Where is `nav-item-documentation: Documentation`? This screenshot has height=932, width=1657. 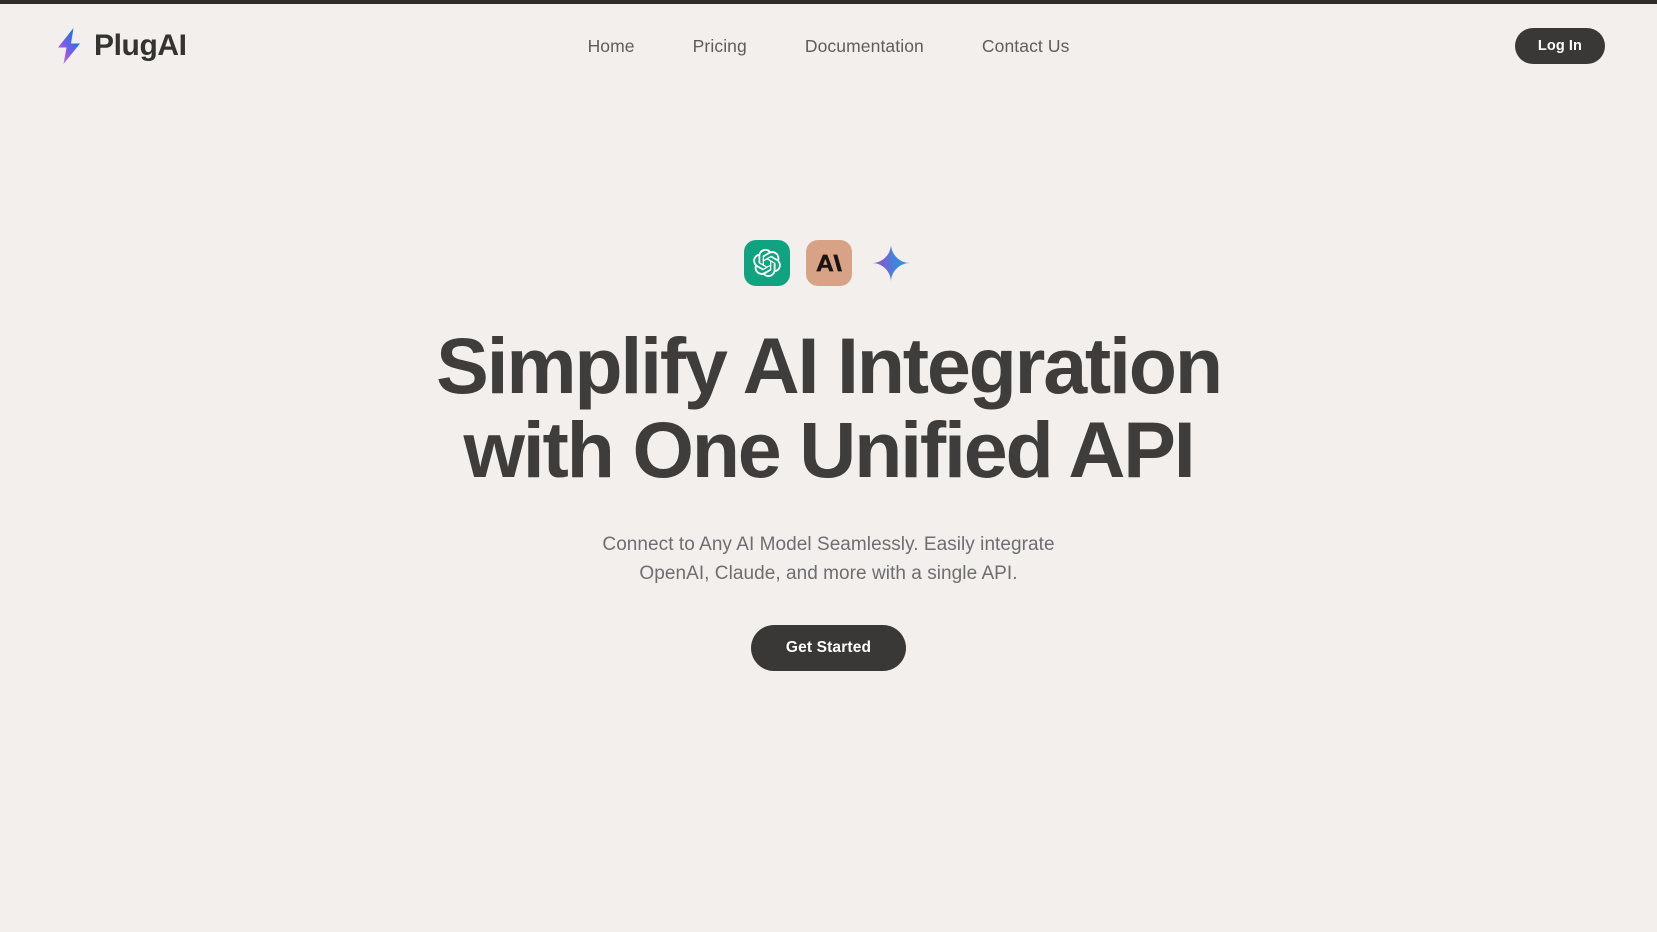
nav-item-documentation: Documentation is located at coordinates (864, 46).